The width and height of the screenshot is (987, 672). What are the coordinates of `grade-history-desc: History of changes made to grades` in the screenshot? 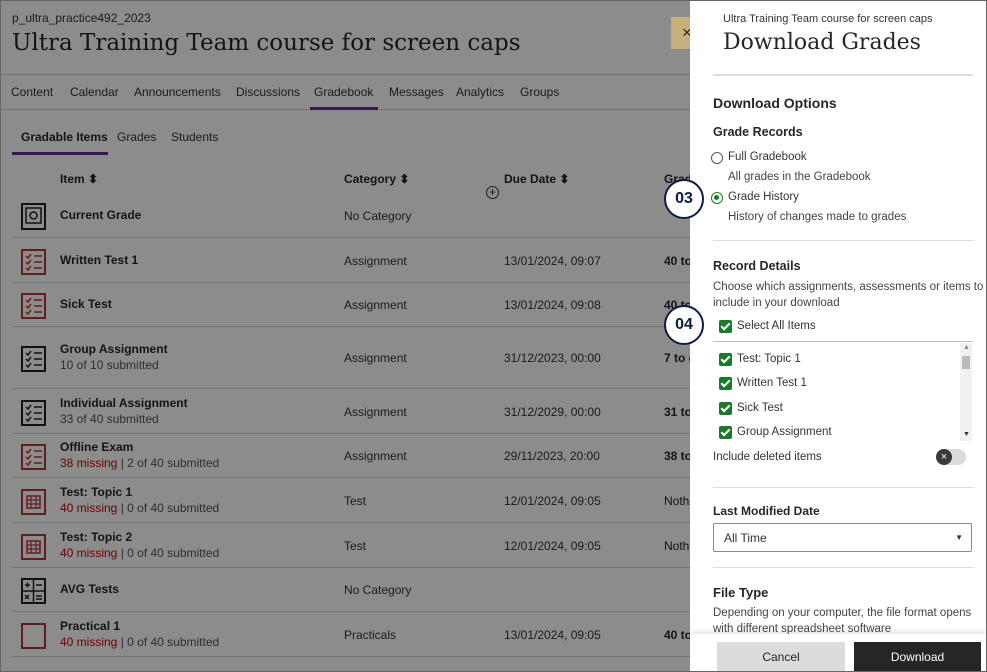 It's located at (817, 217).